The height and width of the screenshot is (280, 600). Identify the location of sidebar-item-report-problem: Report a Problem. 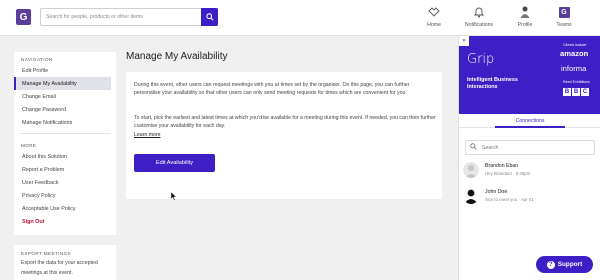
(65, 169).